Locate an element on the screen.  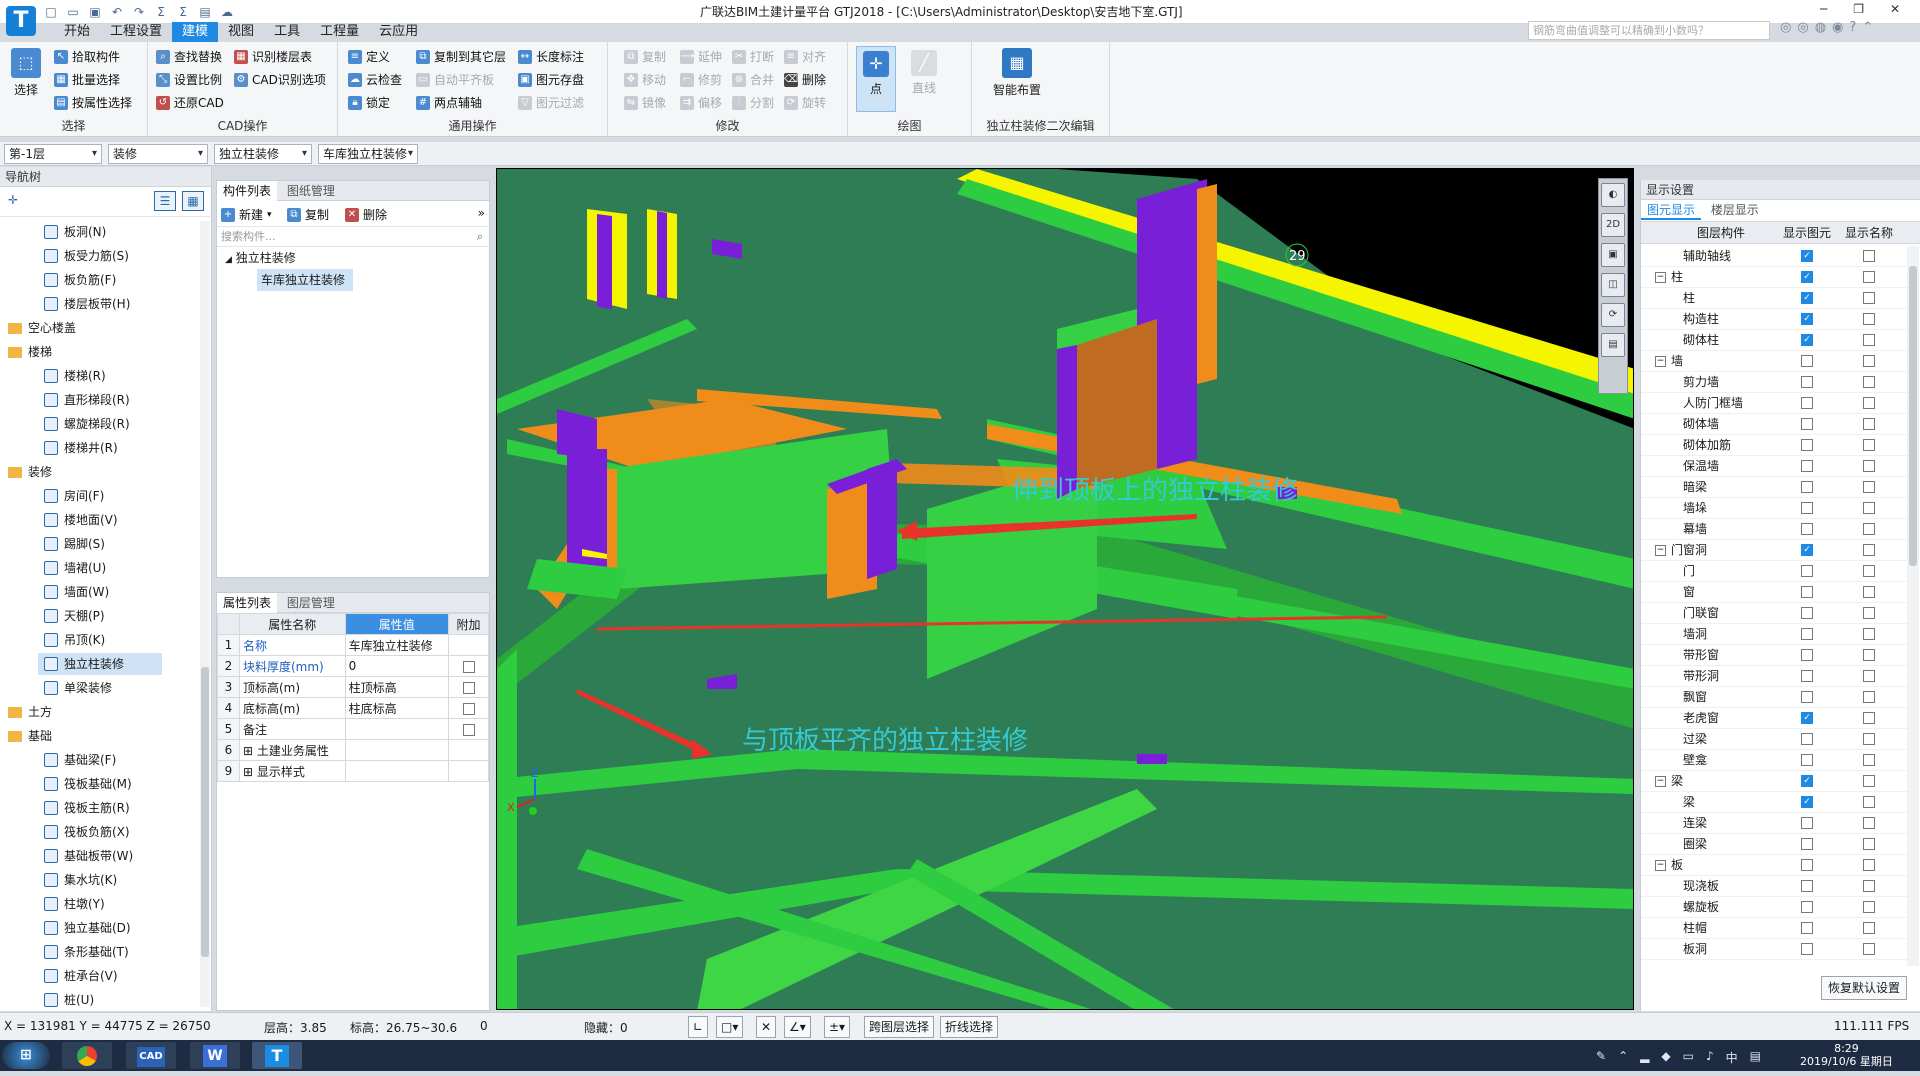
minimize-icon: ─ is located at coordinates (1823, 9).